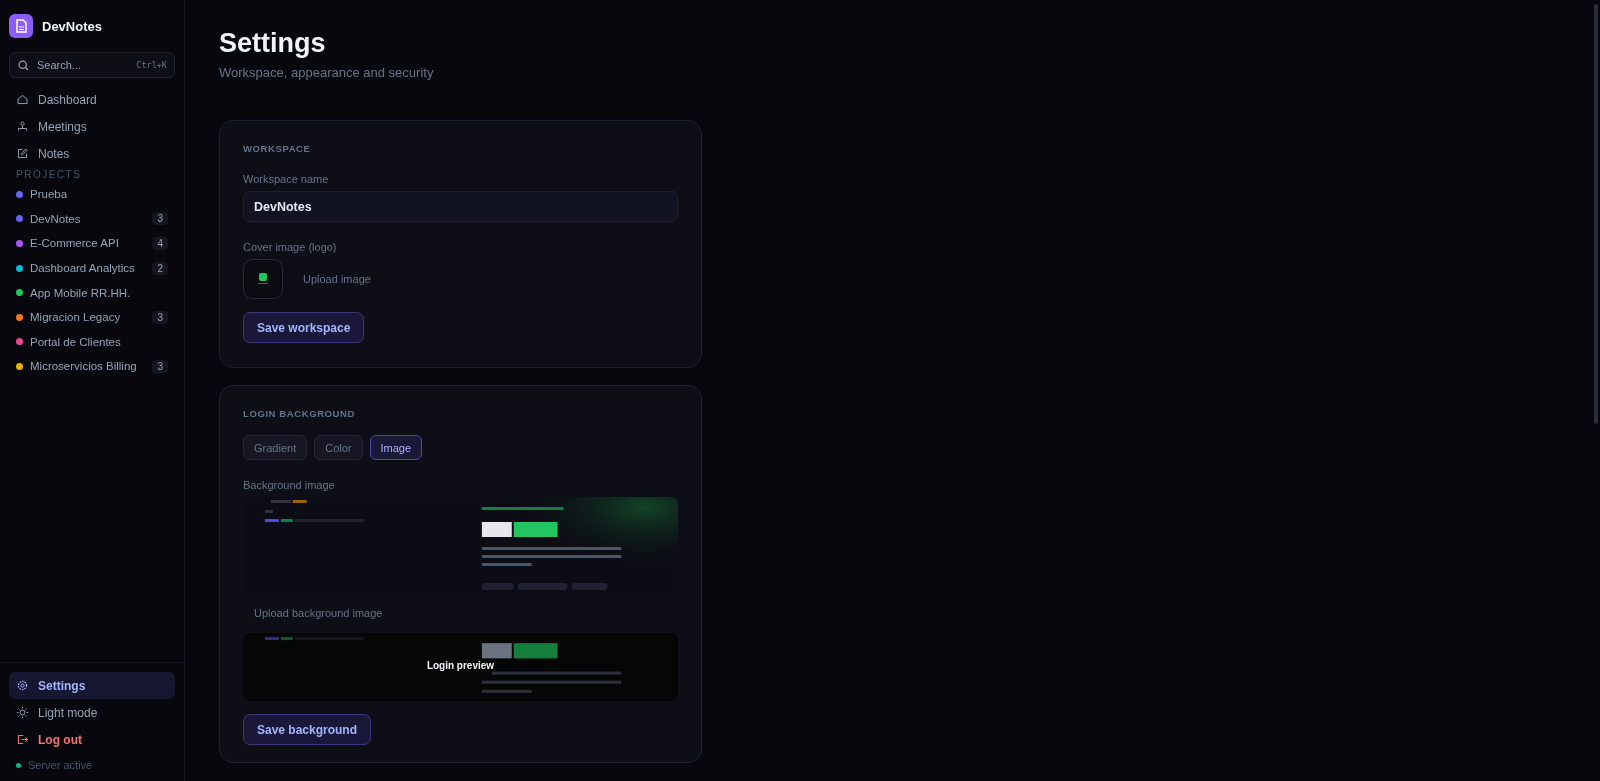 This screenshot has width=1600, height=781. What do you see at coordinates (1596, 214) in the screenshot?
I see `scrollbar` at bounding box center [1596, 214].